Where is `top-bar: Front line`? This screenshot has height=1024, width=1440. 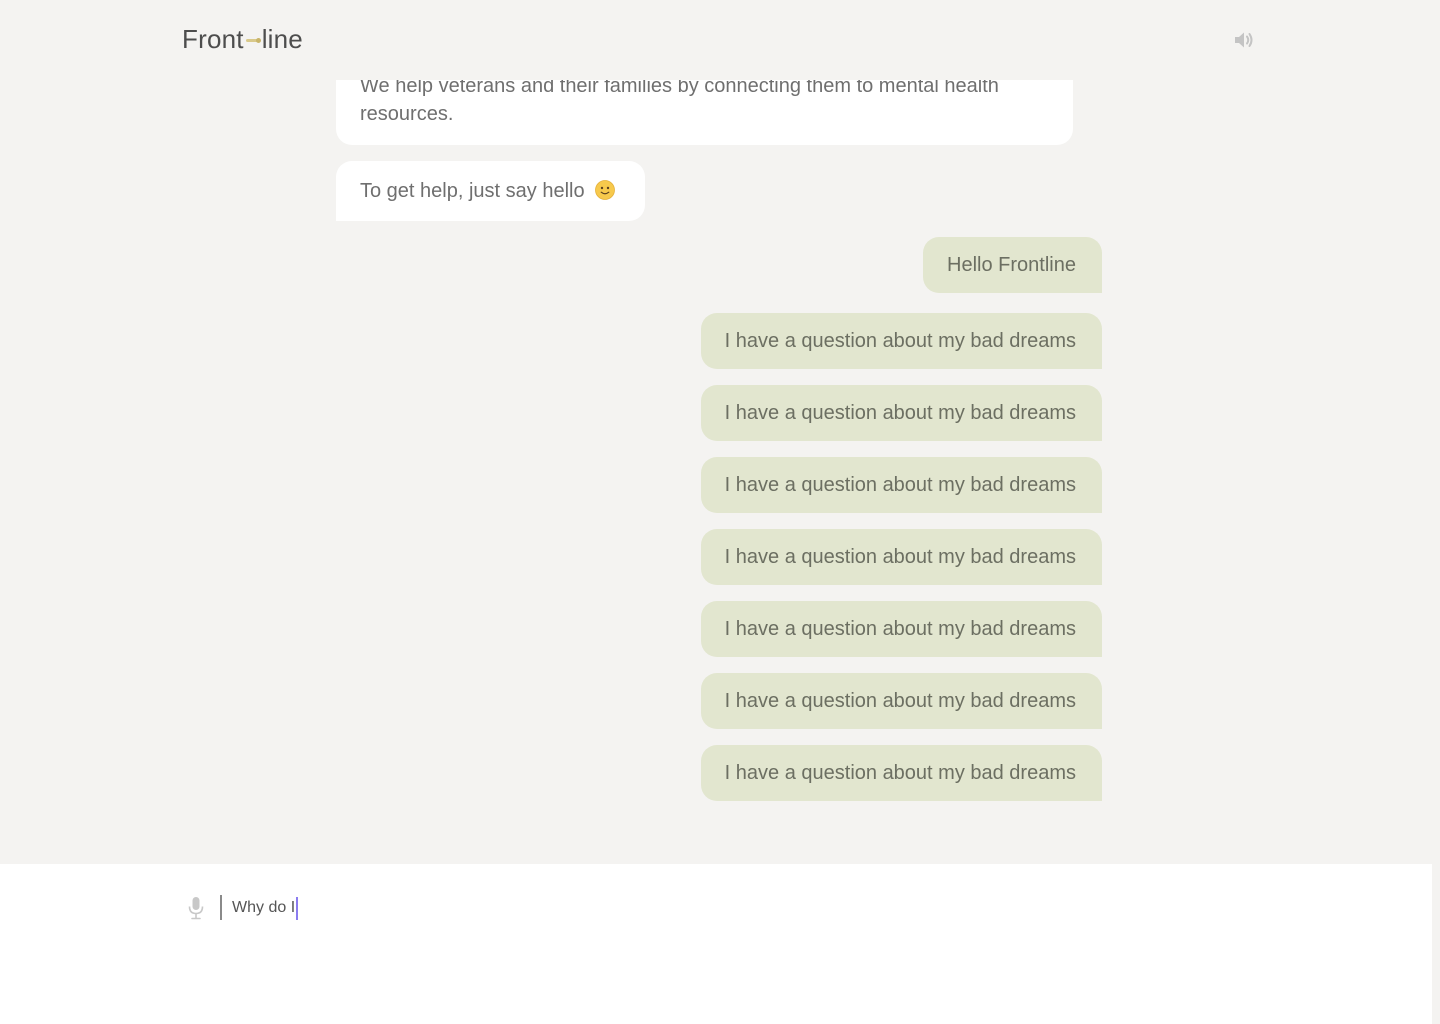 top-bar: Front line is located at coordinates (720, 40).